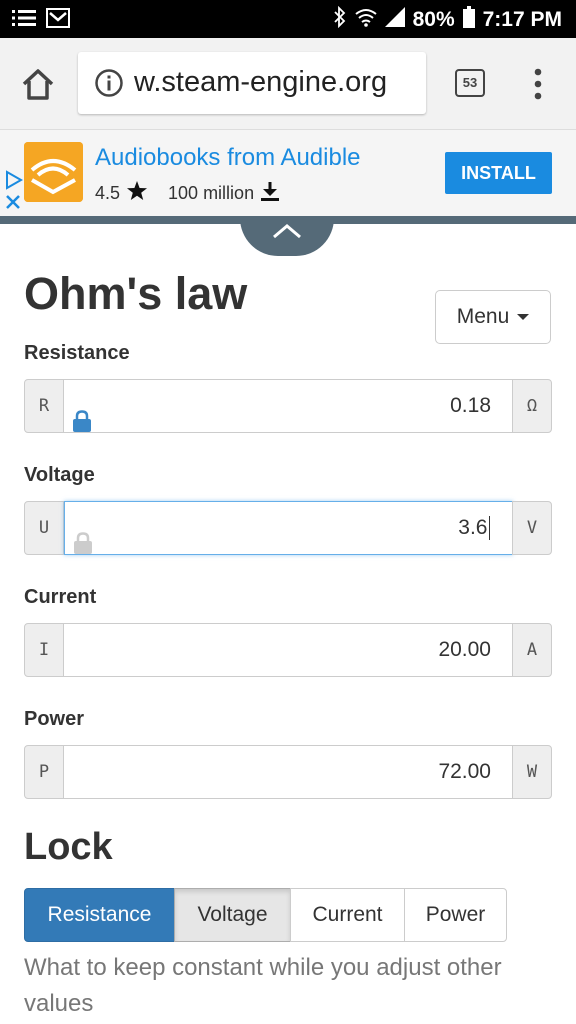  Describe the element at coordinates (394, 20) in the screenshot. I see `signal-icon` at that location.